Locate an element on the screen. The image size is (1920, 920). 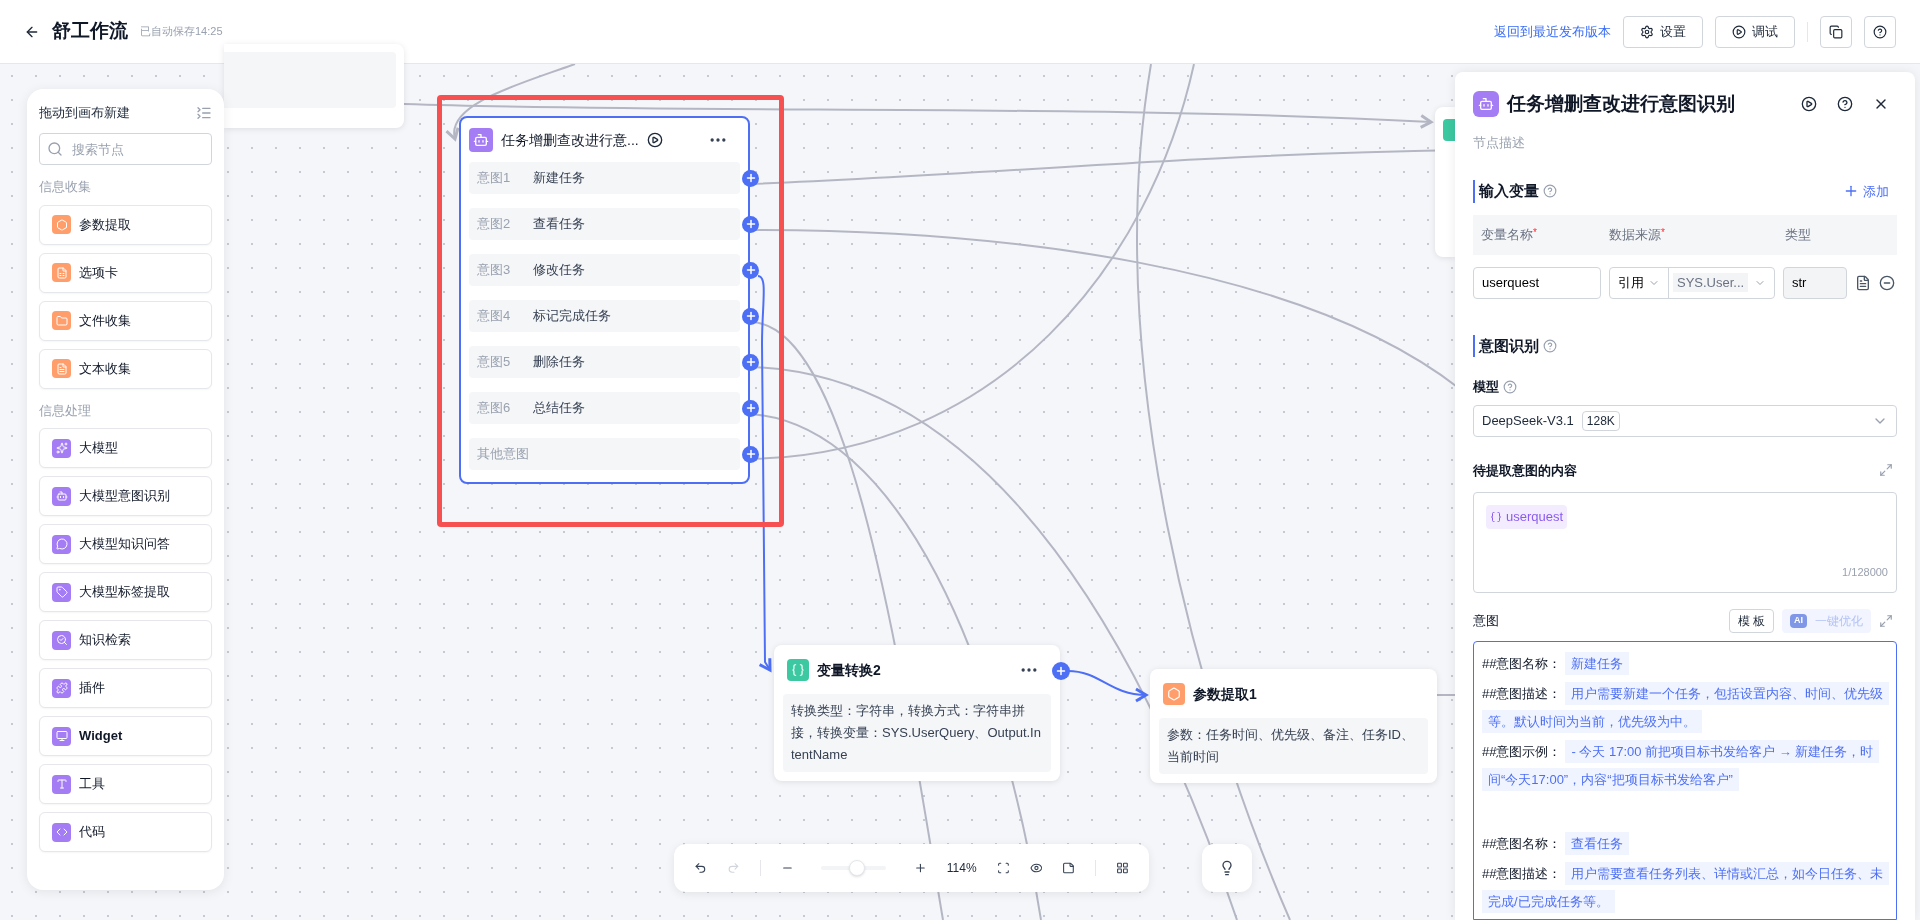
workflow-node: 参数提取1 参数：任务时间、优先级、备注、任务ID、当前时间 is located at coordinates (1293, 726).